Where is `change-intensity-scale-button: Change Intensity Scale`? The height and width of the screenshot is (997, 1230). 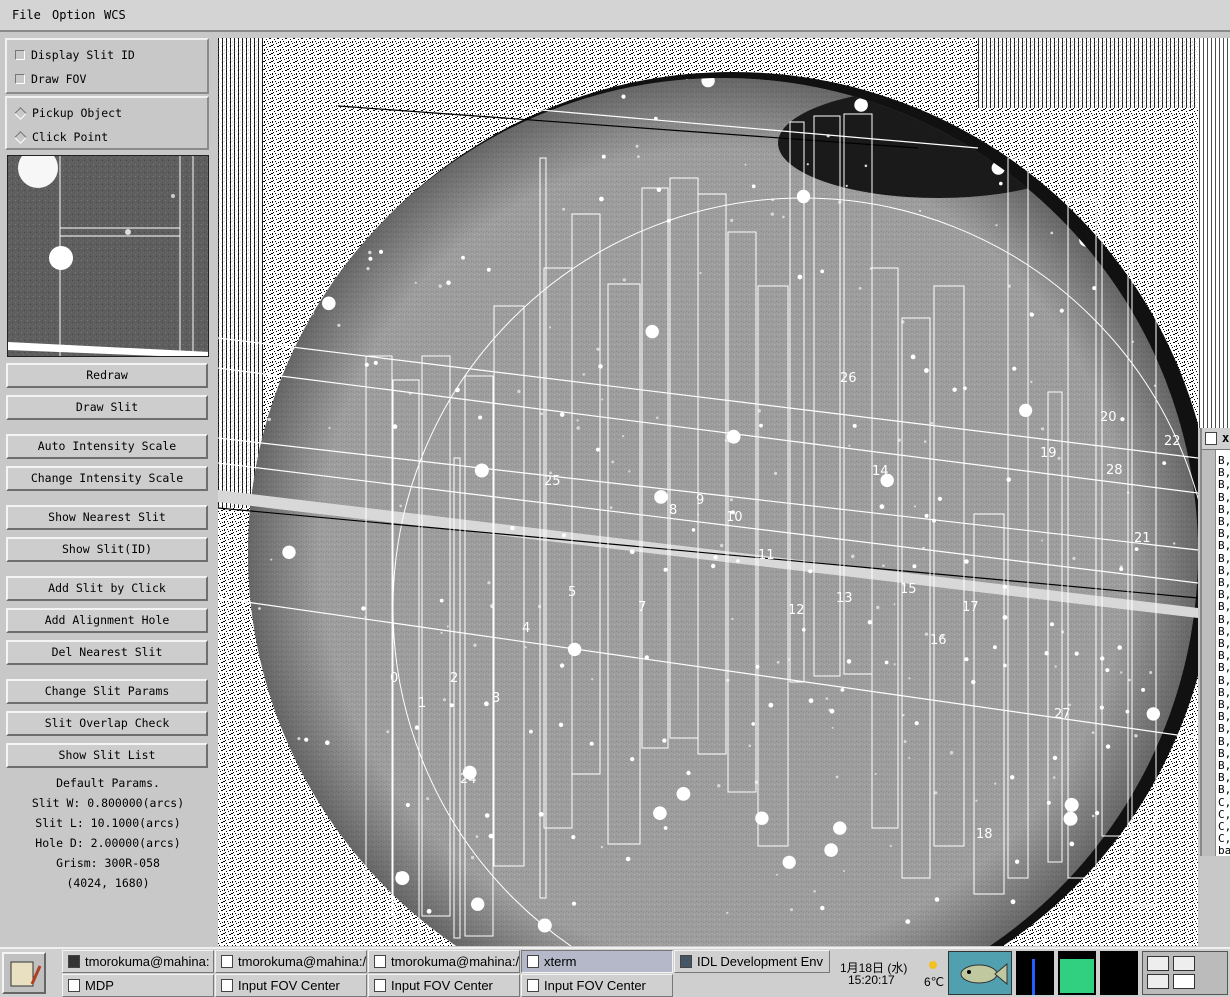 change-intensity-scale-button: Change Intensity Scale is located at coordinates (107, 478).